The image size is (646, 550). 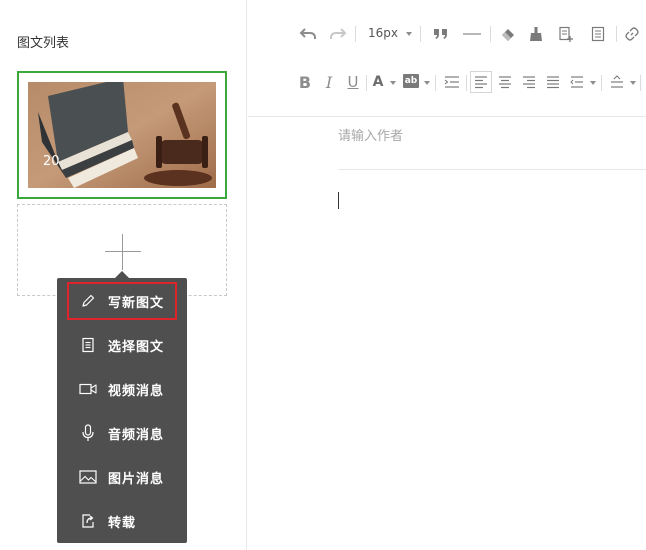 What do you see at coordinates (505, 82) in the screenshot?
I see `align-center-icon` at bounding box center [505, 82].